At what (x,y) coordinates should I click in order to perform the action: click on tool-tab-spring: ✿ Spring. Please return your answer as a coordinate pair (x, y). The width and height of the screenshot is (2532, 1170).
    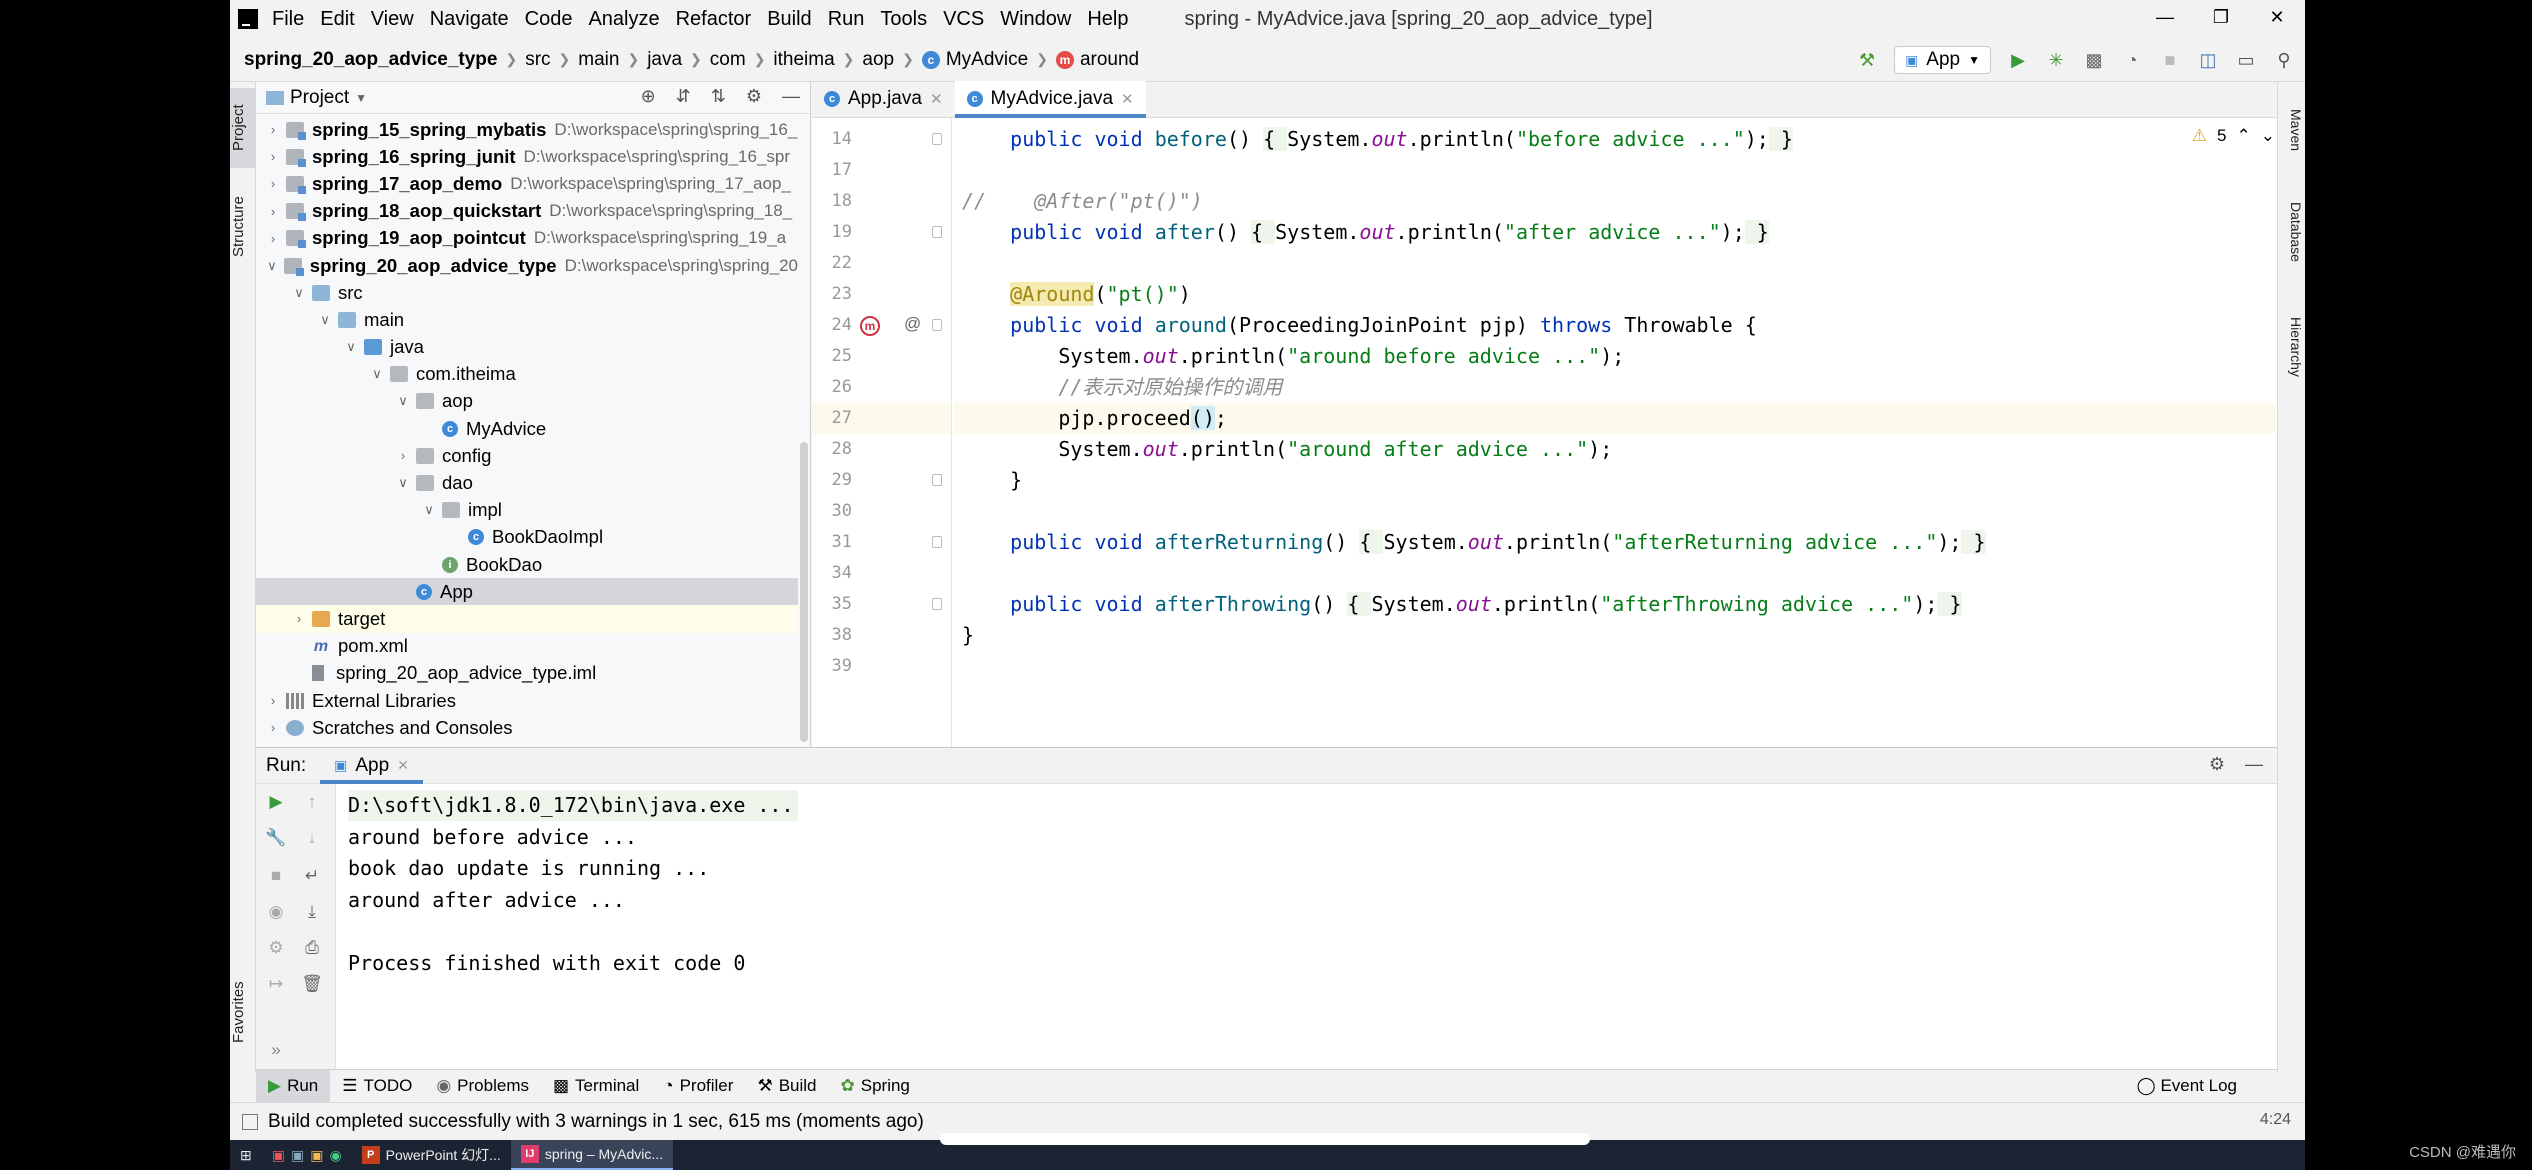
    Looking at the image, I should click on (875, 1086).